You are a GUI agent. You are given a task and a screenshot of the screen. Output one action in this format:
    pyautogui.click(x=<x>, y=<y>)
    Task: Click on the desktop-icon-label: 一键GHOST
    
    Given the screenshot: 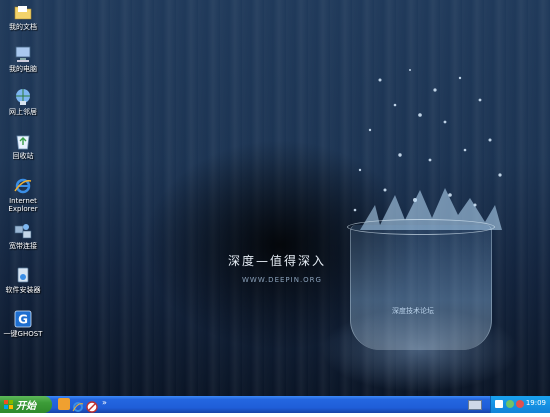 What is the action you would take?
    pyautogui.click(x=23, y=334)
    